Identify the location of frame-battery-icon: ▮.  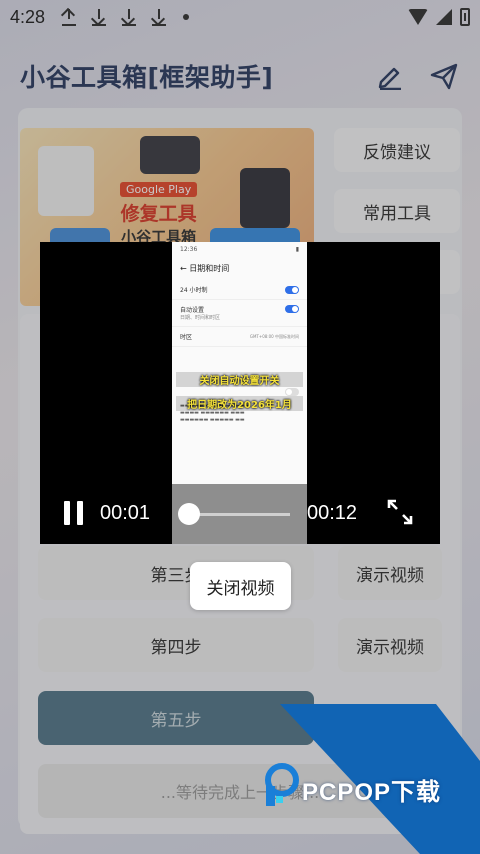
(297, 249).